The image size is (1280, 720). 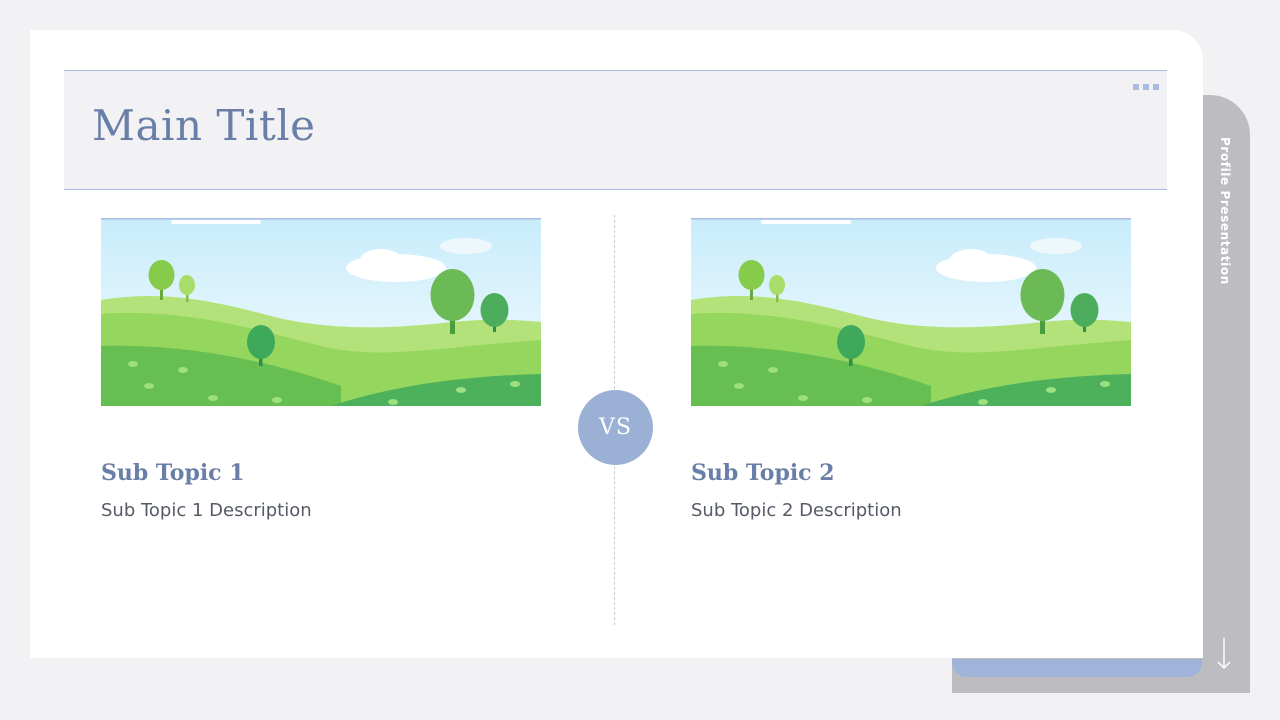 I want to click on topic-1: Sub Topic 1 Sub Topic 1 Description, so click(x=321, y=369).